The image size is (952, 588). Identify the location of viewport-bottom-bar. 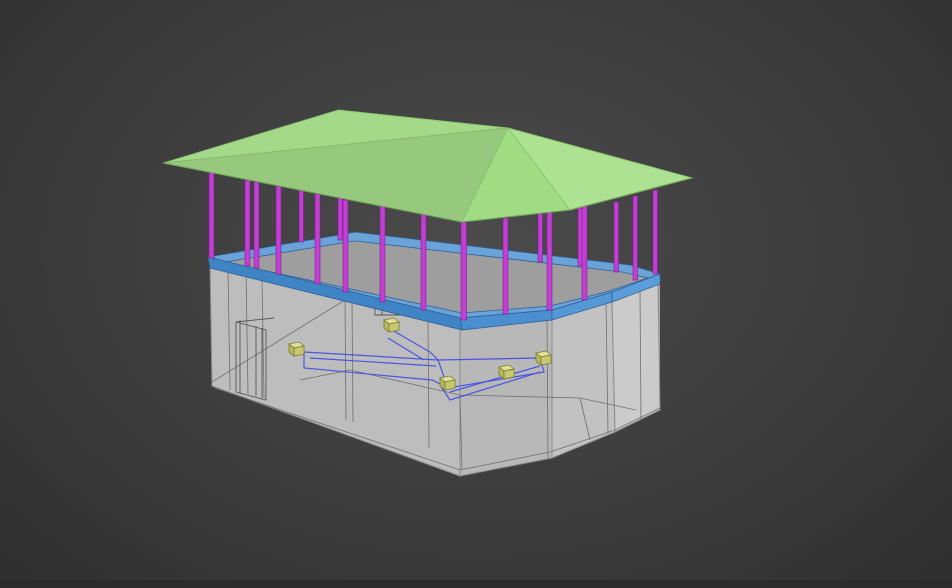
(476, 584).